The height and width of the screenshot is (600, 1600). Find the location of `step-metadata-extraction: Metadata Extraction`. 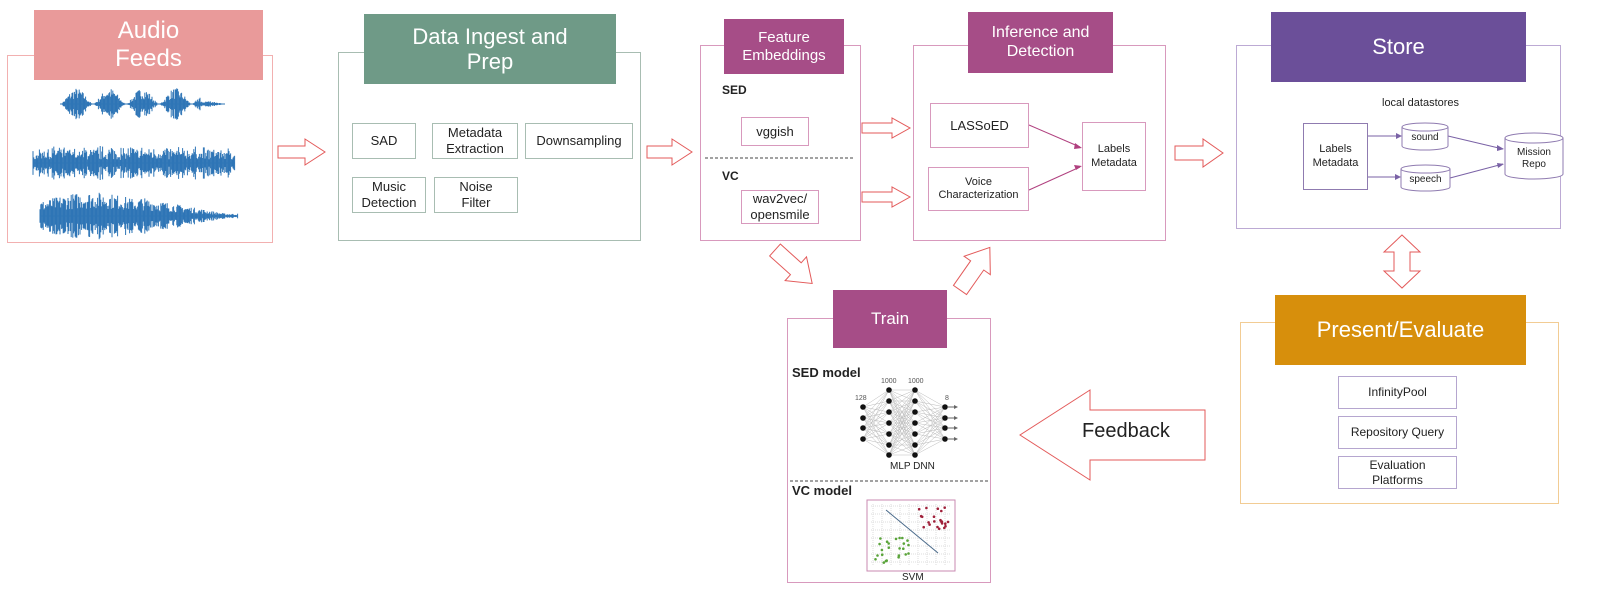

step-metadata-extraction: Metadata Extraction is located at coordinates (475, 141).